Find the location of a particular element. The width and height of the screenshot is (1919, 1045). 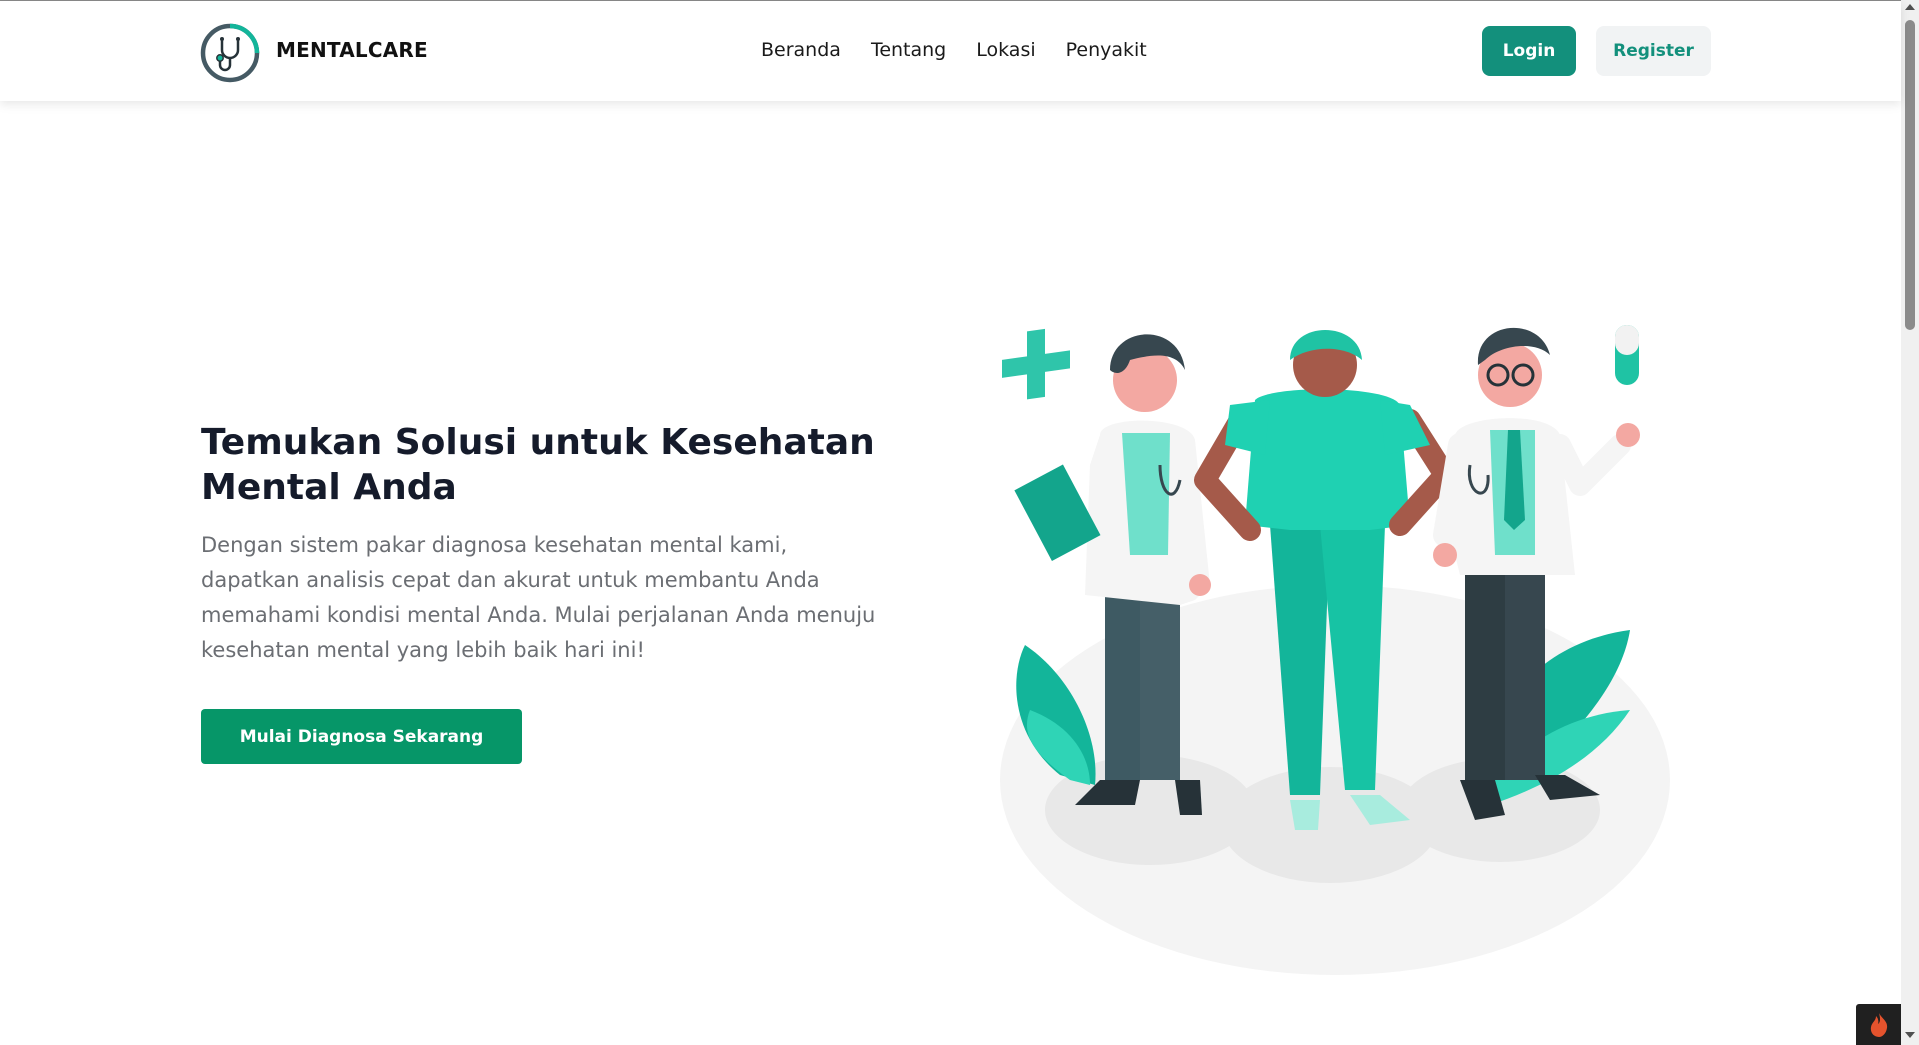

scroll-down-arrow-icon is located at coordinates (1910, 1035).